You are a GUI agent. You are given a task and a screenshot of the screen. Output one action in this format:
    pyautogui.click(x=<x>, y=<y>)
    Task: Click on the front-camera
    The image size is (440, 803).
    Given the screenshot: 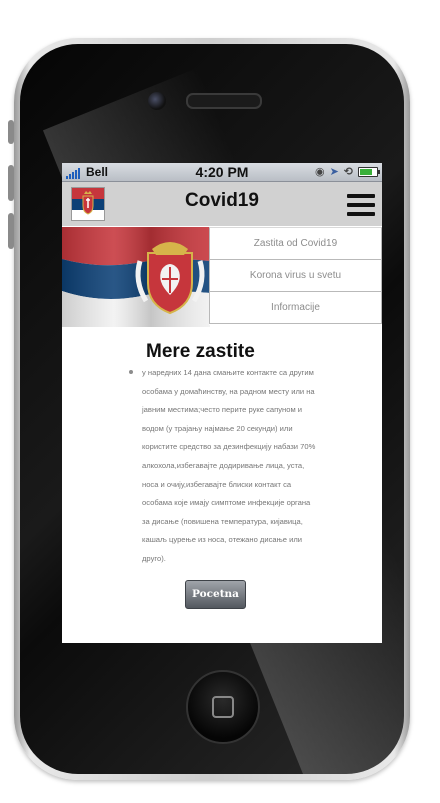 What is the action you would take?
    pyautogui.click(x=157, y=101)
    